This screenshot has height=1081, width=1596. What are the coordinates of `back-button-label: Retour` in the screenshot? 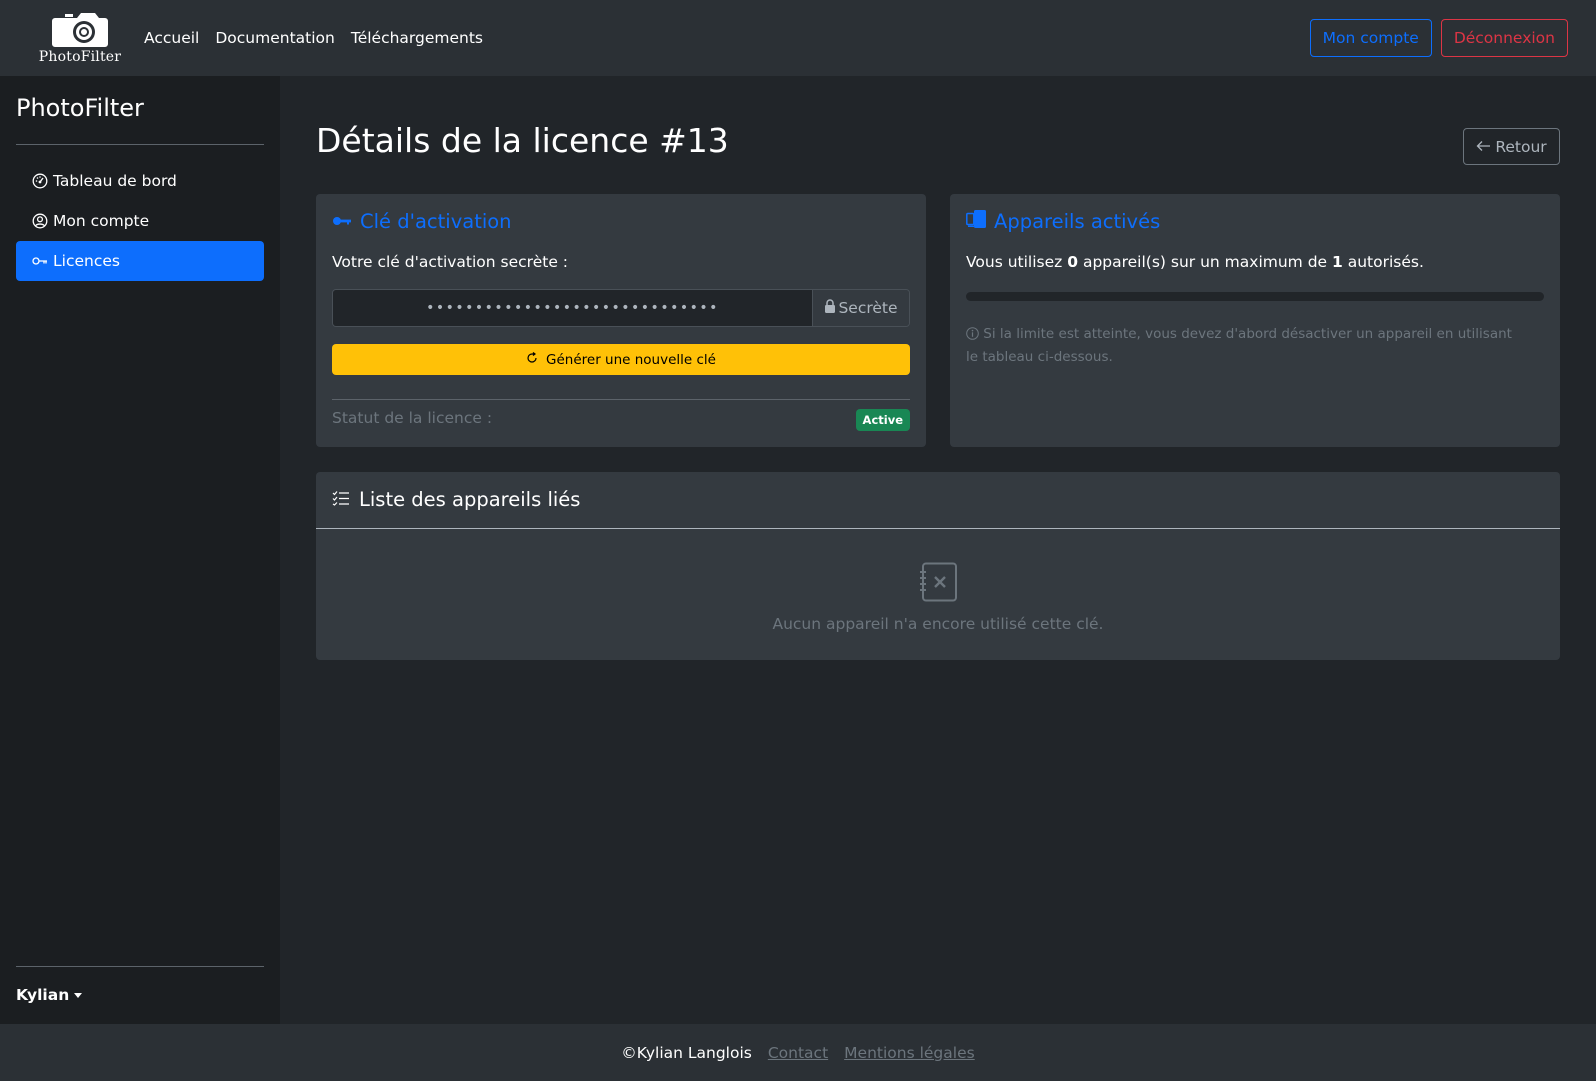 It's located at (1521, 146).